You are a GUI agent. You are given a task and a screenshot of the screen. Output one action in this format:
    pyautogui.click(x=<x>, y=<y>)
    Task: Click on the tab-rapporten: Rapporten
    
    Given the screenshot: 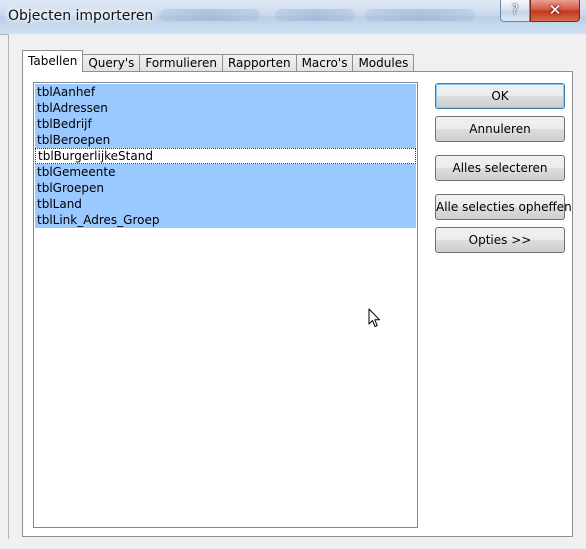 What is the action you would take?
    pyautogui.click(x=259, y=63)
    